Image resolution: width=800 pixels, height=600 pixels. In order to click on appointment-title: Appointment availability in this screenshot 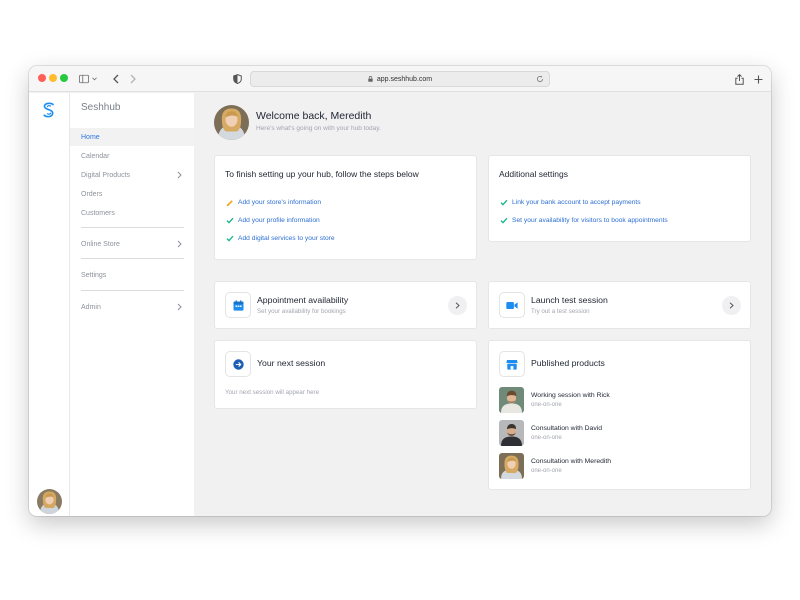, I will do `click(303, 300)`.